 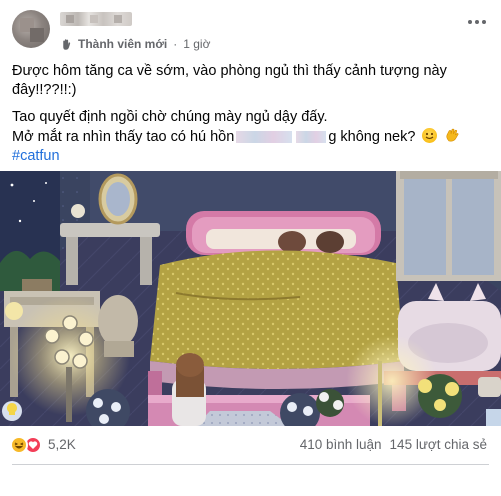 What do you see at coordinates (250, 29) in the screenshot?
I see `post-header: Thành viên mới · 1 giờ` at bounding box center [250, 29].